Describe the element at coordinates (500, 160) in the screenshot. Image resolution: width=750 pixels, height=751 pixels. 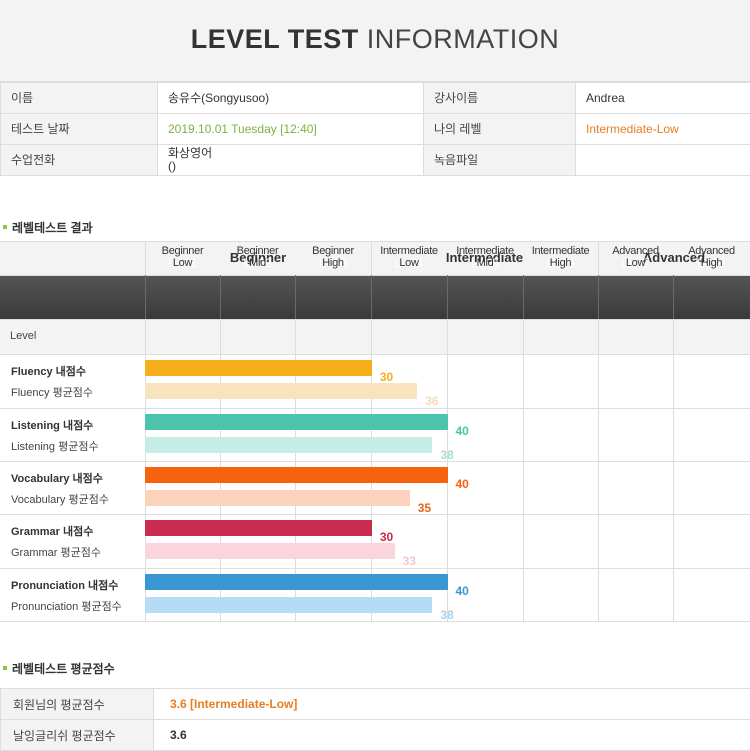
I see `record-label: 녹음파일` at that location.